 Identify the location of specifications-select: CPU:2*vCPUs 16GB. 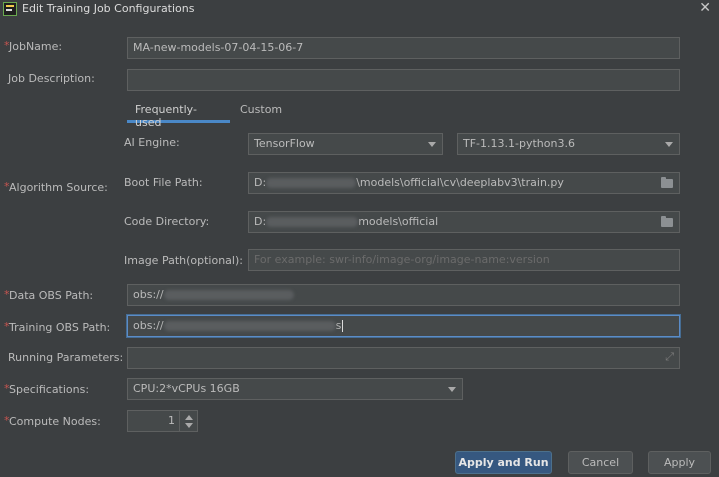
(295, 389).